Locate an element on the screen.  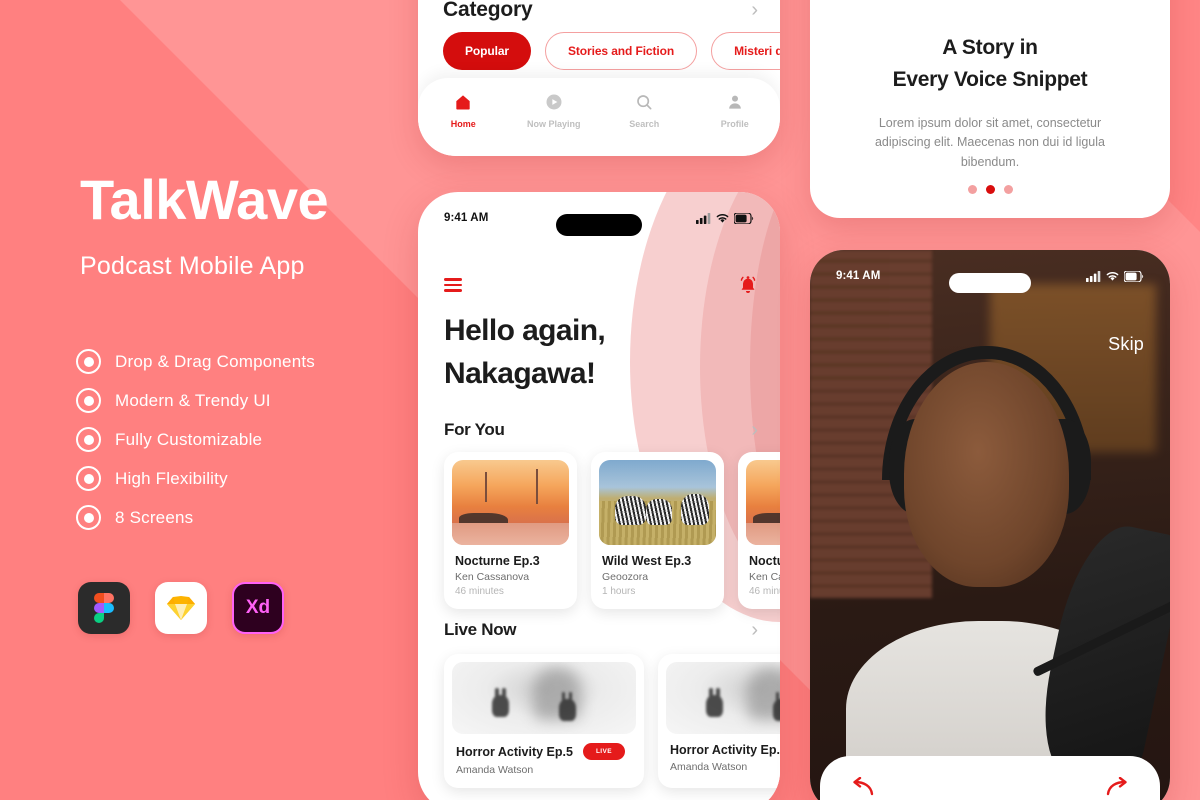
bell-icon is located at coordinates (748, 285).